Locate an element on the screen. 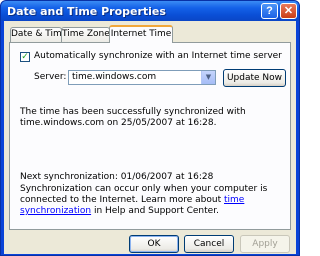 The width and height of the screenshot is (320, 256). tab-date-time: Date & Time is located at coordinates (38, 34).